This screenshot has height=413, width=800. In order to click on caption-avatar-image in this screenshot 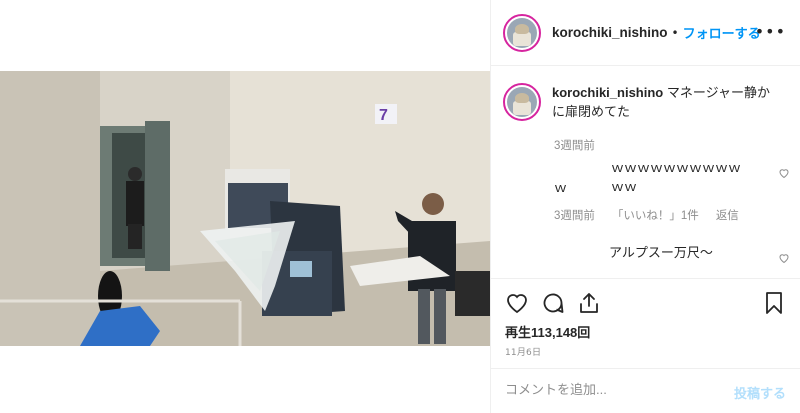, I will do `click(522, 102)`.